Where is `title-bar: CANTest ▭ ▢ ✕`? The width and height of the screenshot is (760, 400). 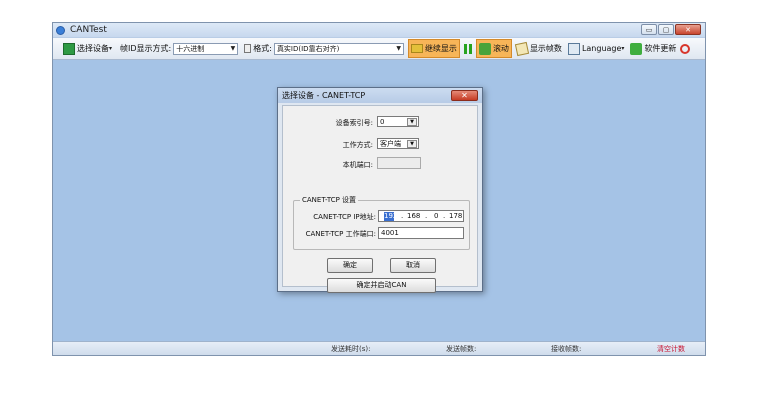 title-bar: CANTest ▭ ▢ ✕ is located at coordinates (379, 30).